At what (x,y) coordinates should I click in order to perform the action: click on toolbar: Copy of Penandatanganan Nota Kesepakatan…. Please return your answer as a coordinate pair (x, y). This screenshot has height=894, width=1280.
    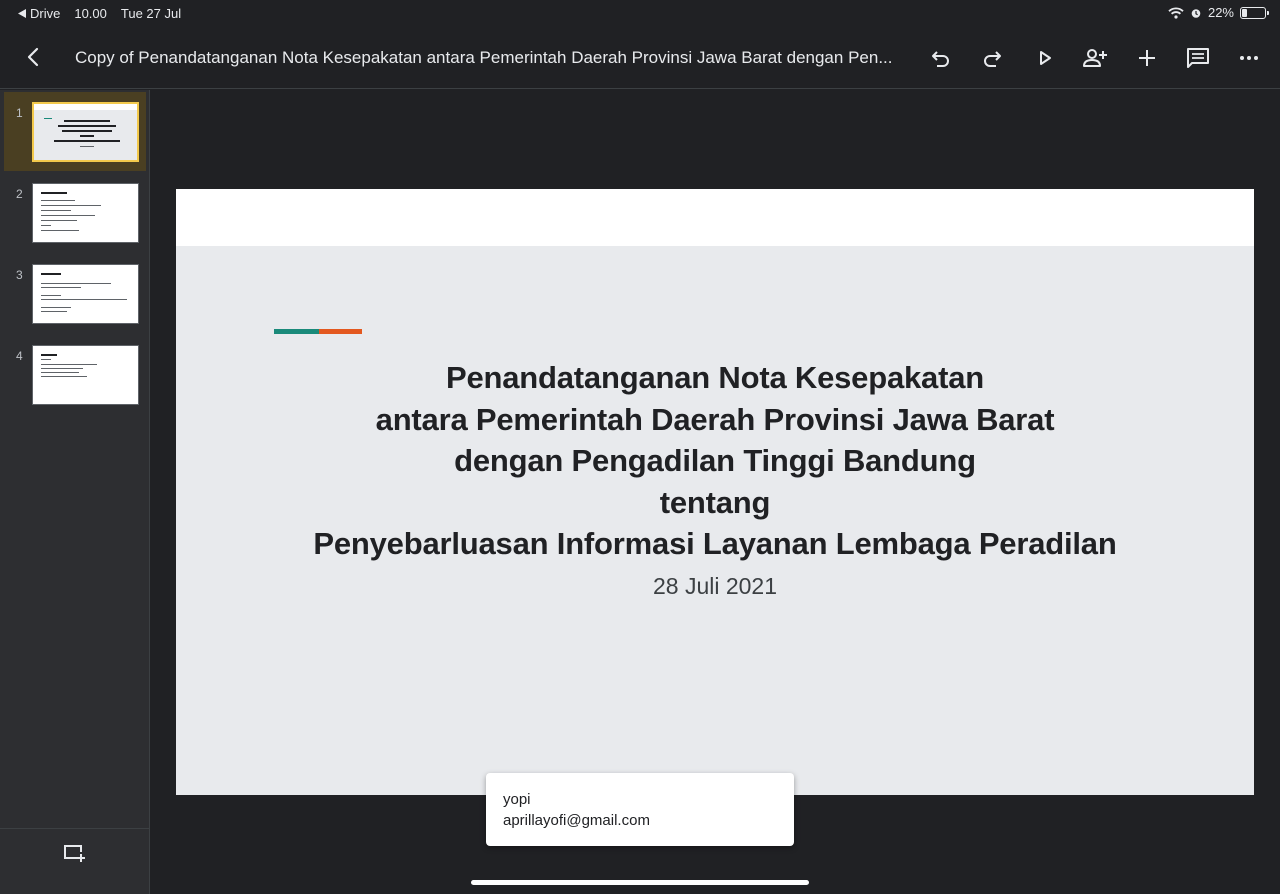
    Looking at the image, I should click on (640, 57).